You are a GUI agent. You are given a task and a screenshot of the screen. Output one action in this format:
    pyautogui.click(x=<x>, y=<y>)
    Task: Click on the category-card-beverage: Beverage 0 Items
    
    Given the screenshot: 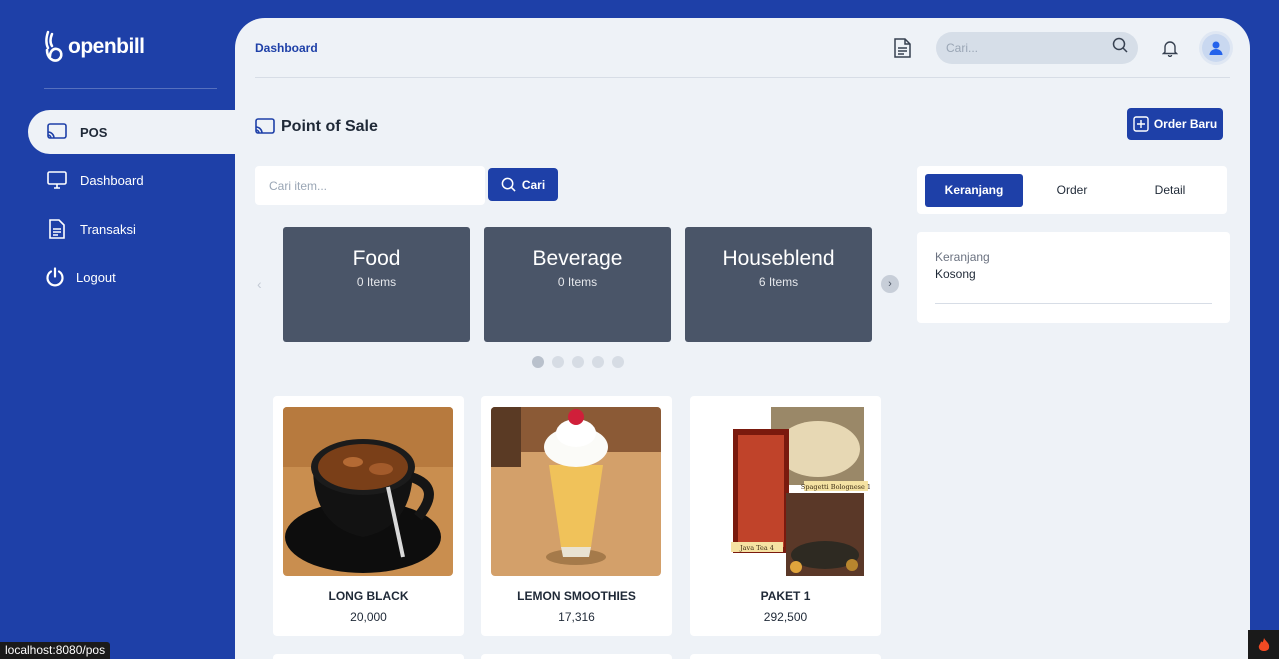 What is the action you would take?
    pyautogui.click(x=577, y=284)
    